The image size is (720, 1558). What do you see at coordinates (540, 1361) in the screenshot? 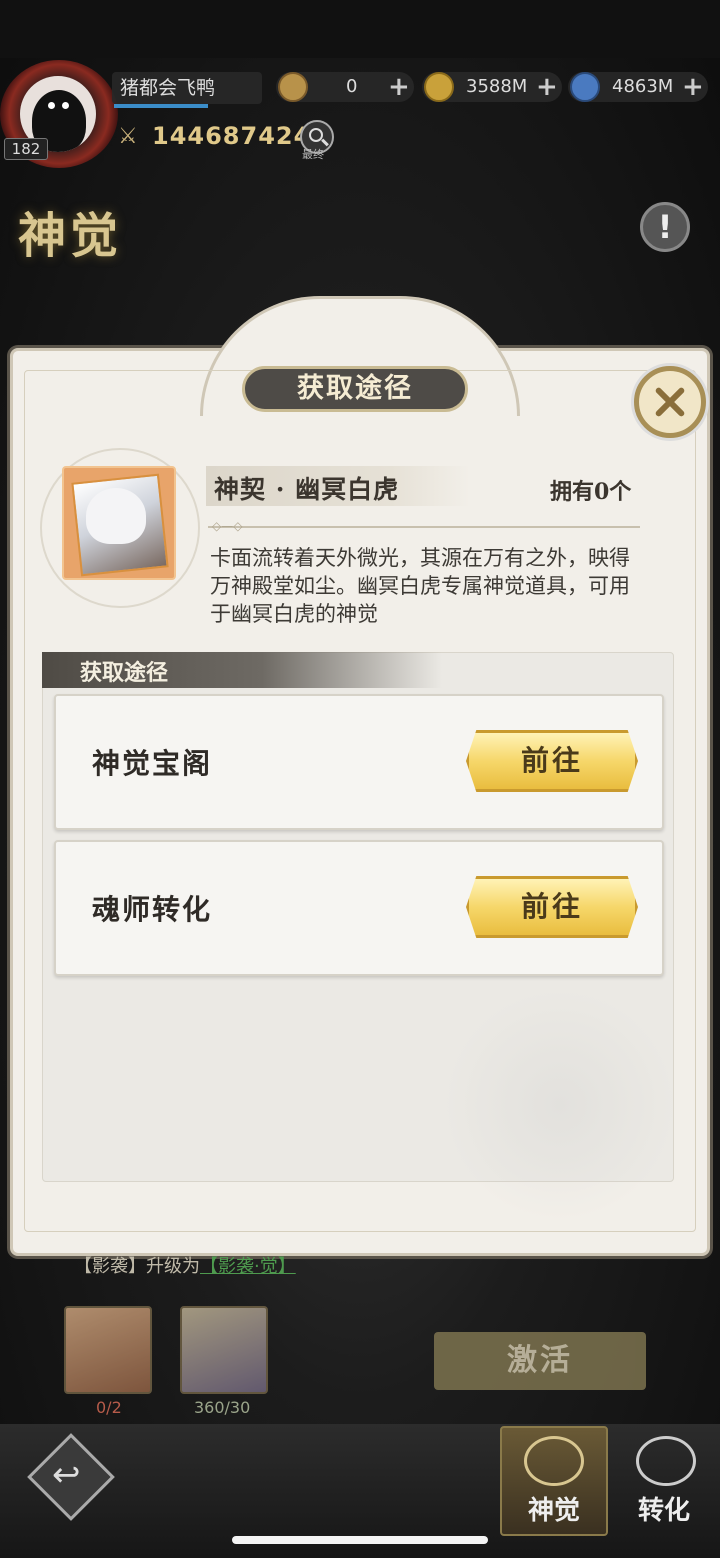
I see `activate-button: 激活` at bounding box center [540, 1361].